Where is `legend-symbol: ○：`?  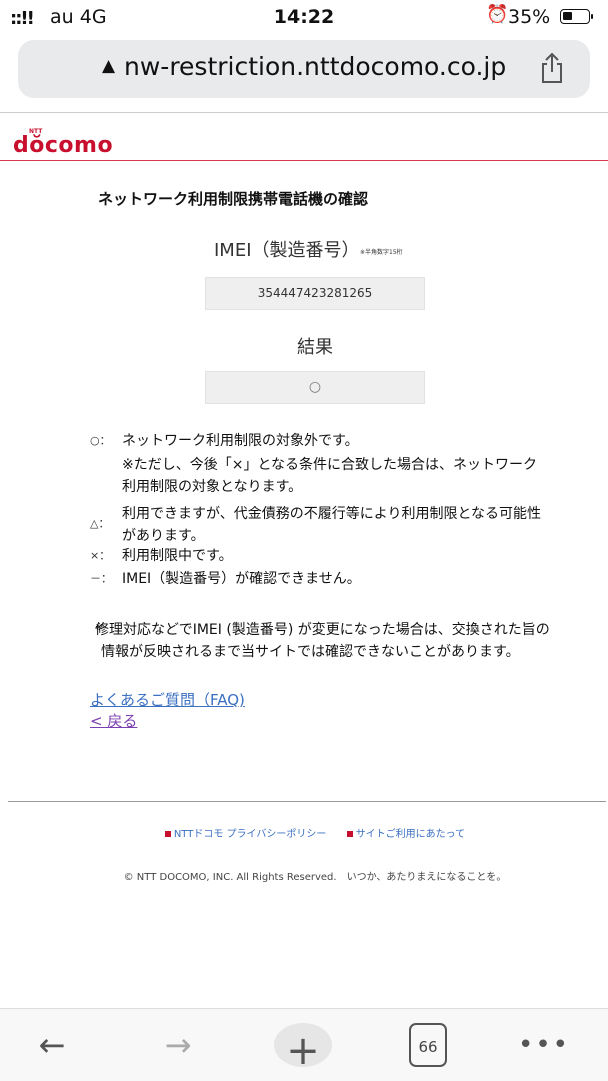 legend-symbol: ○： is located at coordinates (100, 440).